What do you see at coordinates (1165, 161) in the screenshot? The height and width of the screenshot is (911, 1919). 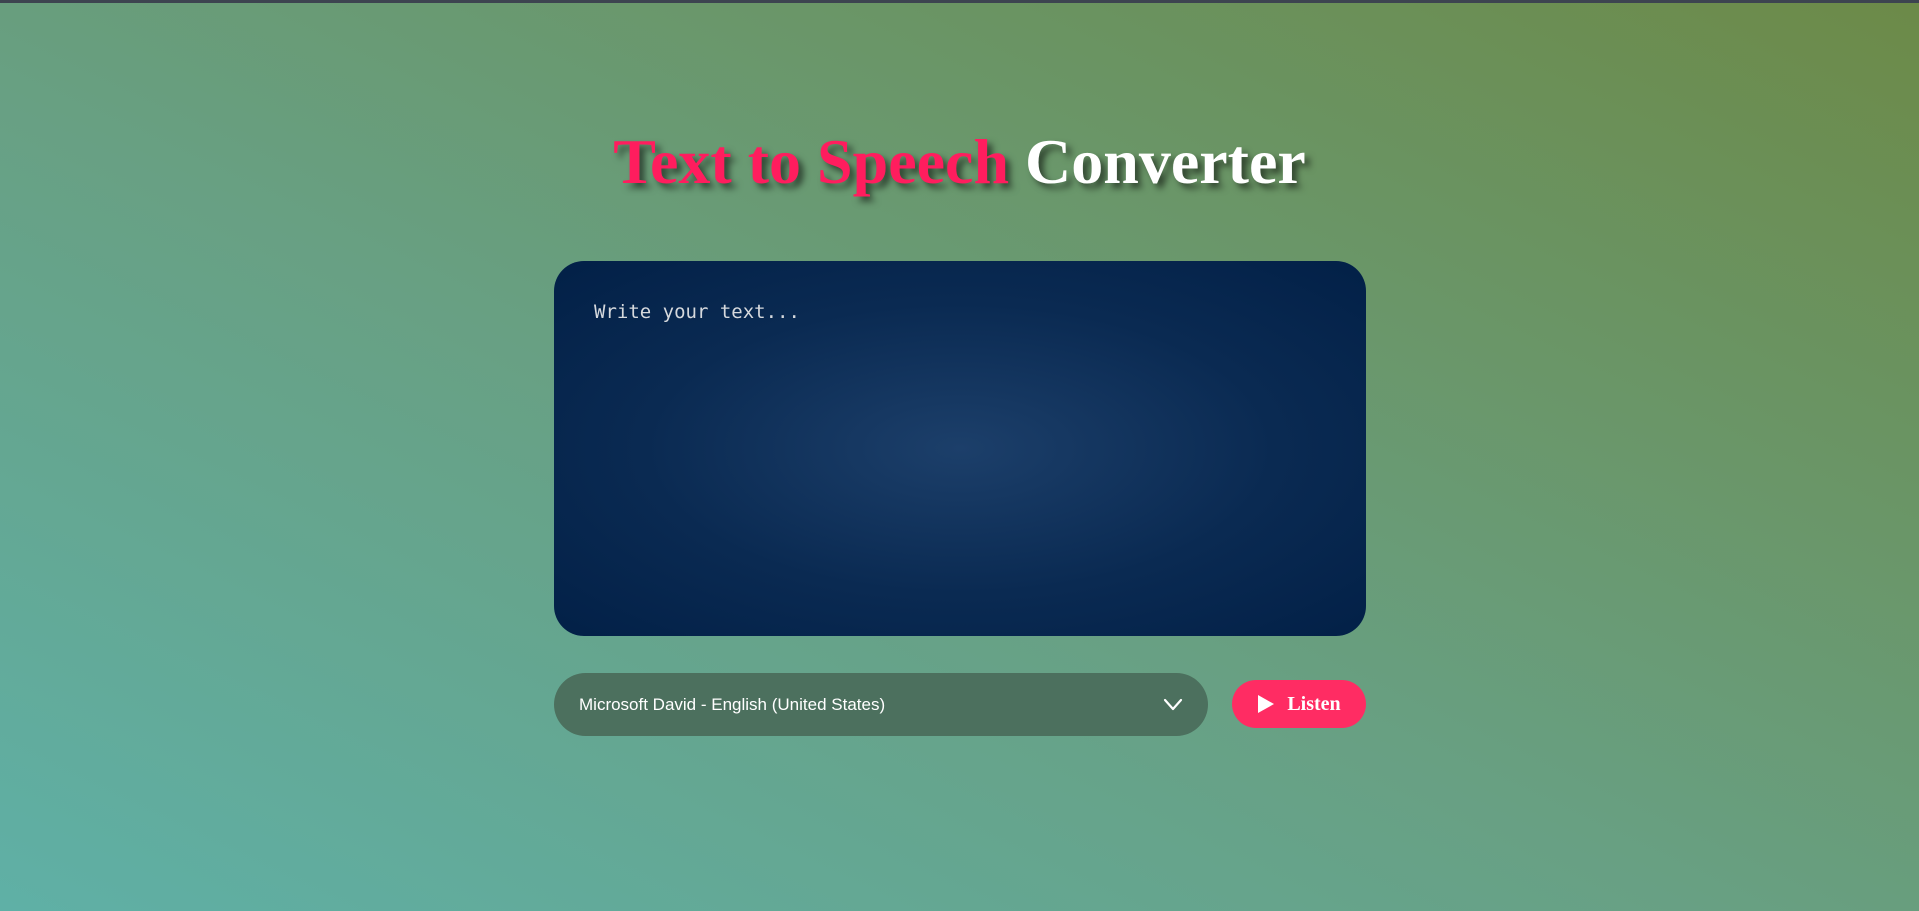 I see `title-rest: Converter` at bounding box center [1165, 161].